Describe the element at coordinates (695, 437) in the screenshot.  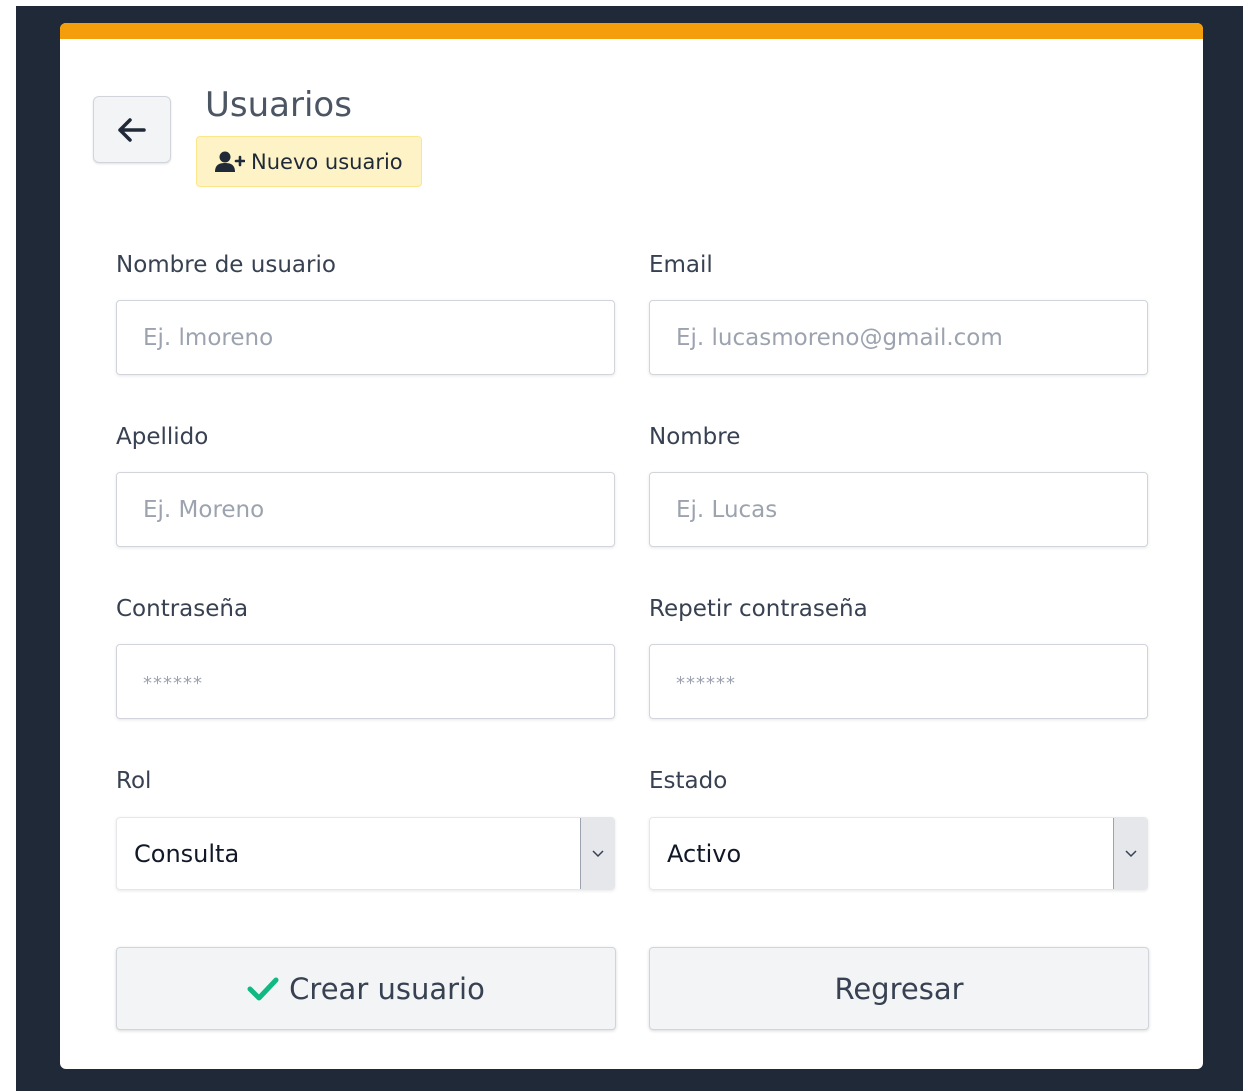
I see `firstname-label: Nombre` at that location.